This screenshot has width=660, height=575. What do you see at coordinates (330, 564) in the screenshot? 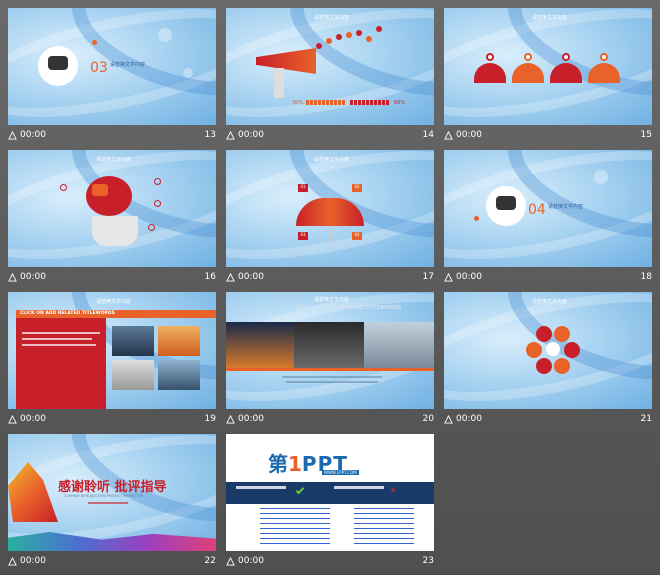
I see `slide-meta: 00:00 23` at bounding box center [330, 564].